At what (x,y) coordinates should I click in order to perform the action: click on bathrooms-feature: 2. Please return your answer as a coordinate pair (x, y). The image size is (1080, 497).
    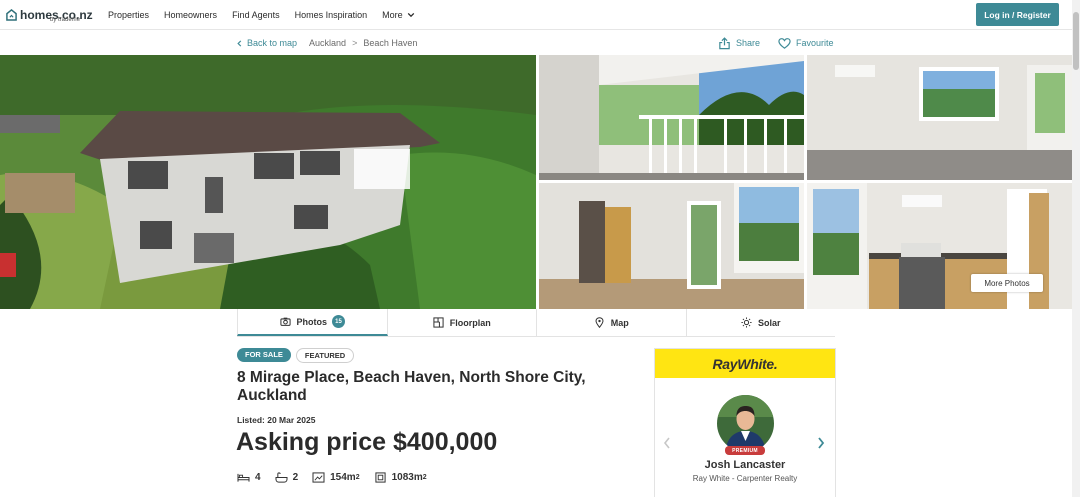
    Looking at the image, I should click on (287, 477).